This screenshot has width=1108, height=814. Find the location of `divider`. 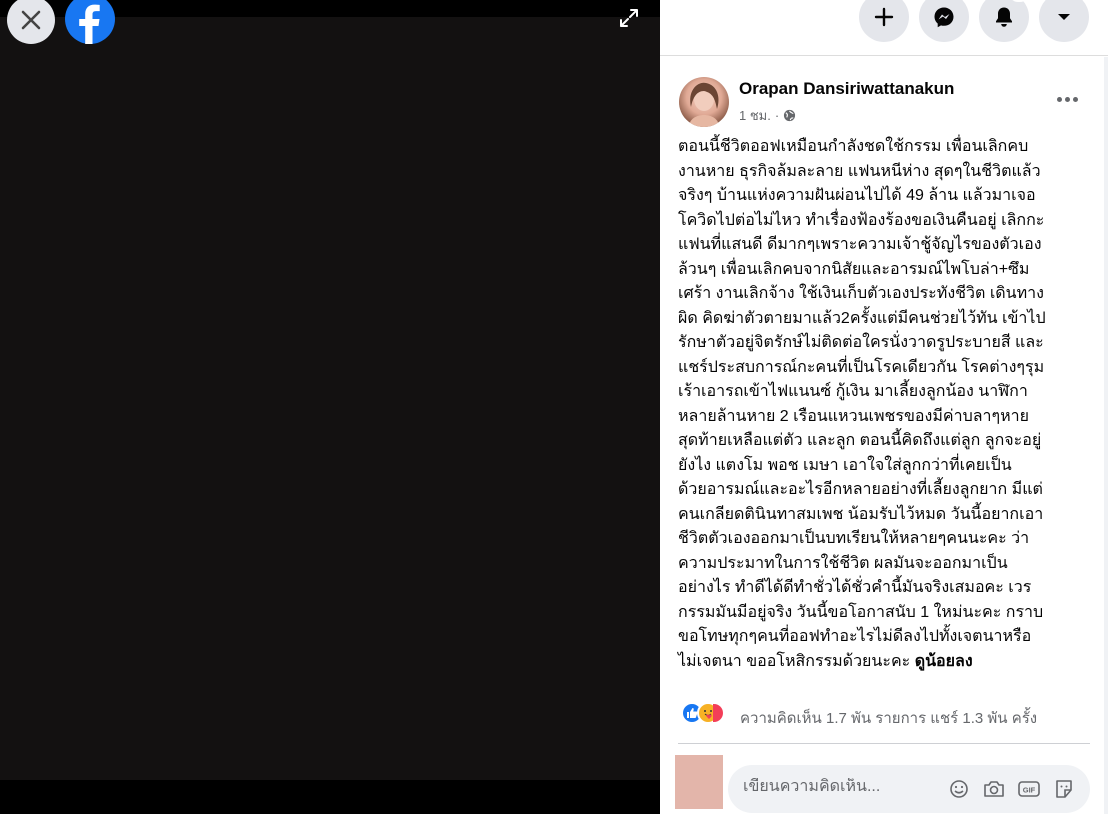

divider is located at coordinates (884, 743).